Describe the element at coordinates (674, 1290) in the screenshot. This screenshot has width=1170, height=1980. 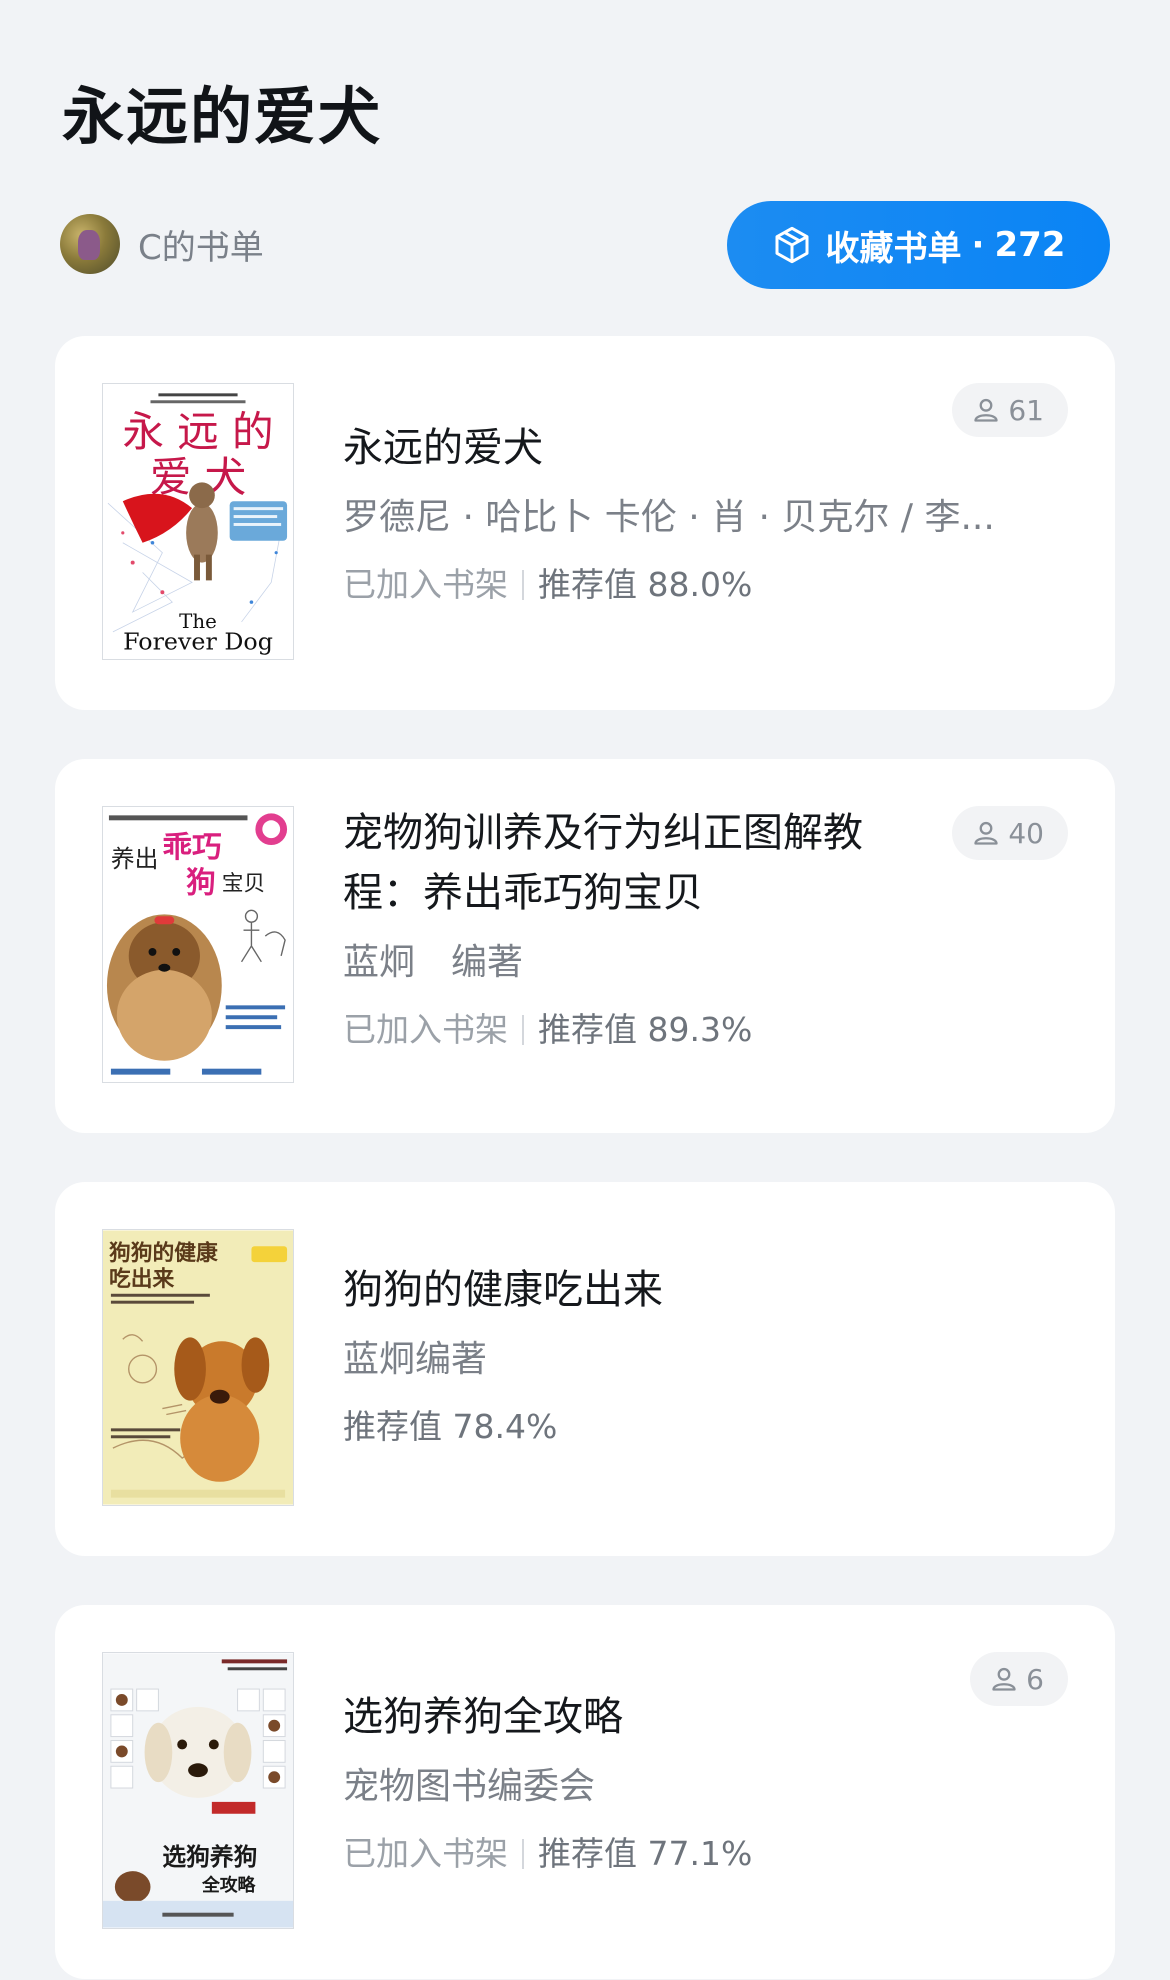
I see `book-title: 狗狗的健康吃出来` at that location.